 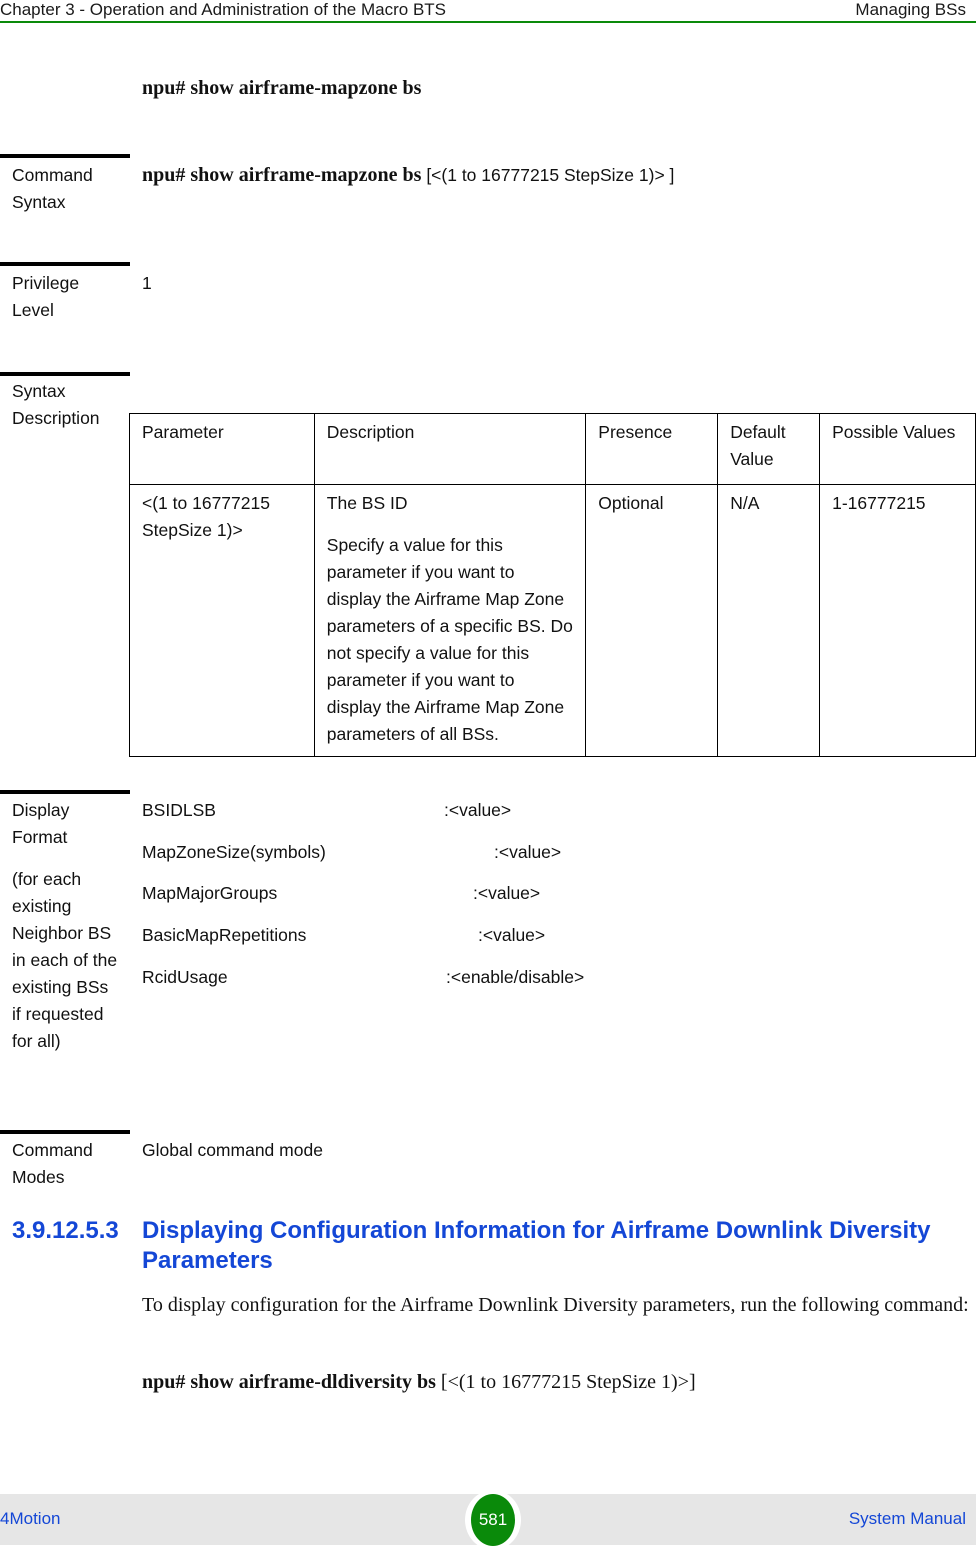 I want to click on label-line: Format, so click(x=40, y=837).